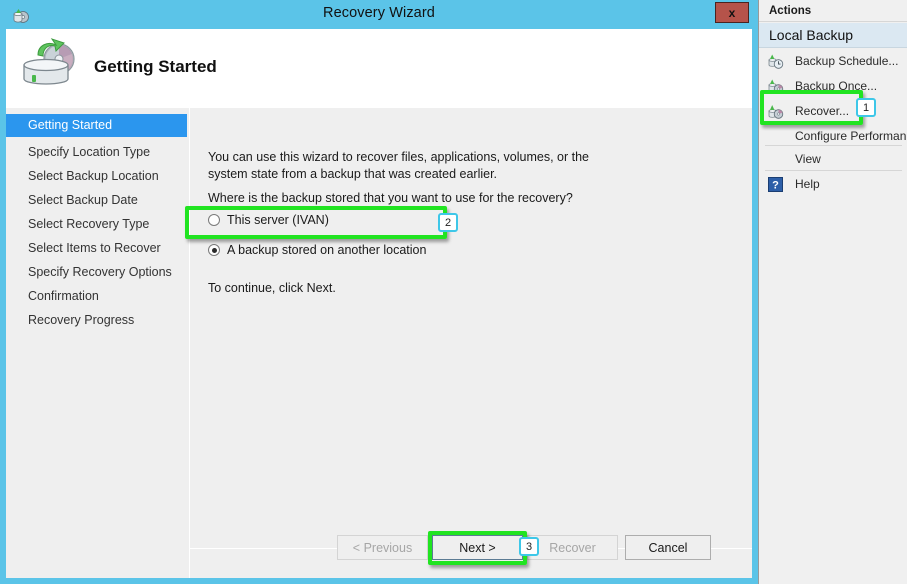 Image resolution: width=907 pixels, height=584 pixels. Describe the element at coordinates (272, 288) in the screenshot. I see `footer-hint: To continue, click Next.` at that location.